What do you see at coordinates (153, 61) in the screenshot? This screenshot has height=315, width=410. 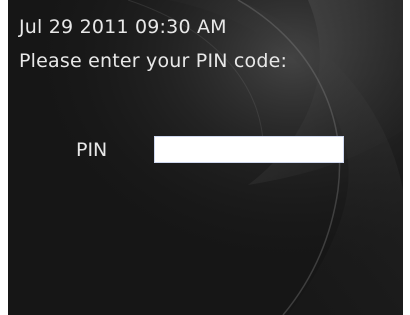 I see `pin-prompt: Please enter your PIN code:` at bounding box center [153, 61].